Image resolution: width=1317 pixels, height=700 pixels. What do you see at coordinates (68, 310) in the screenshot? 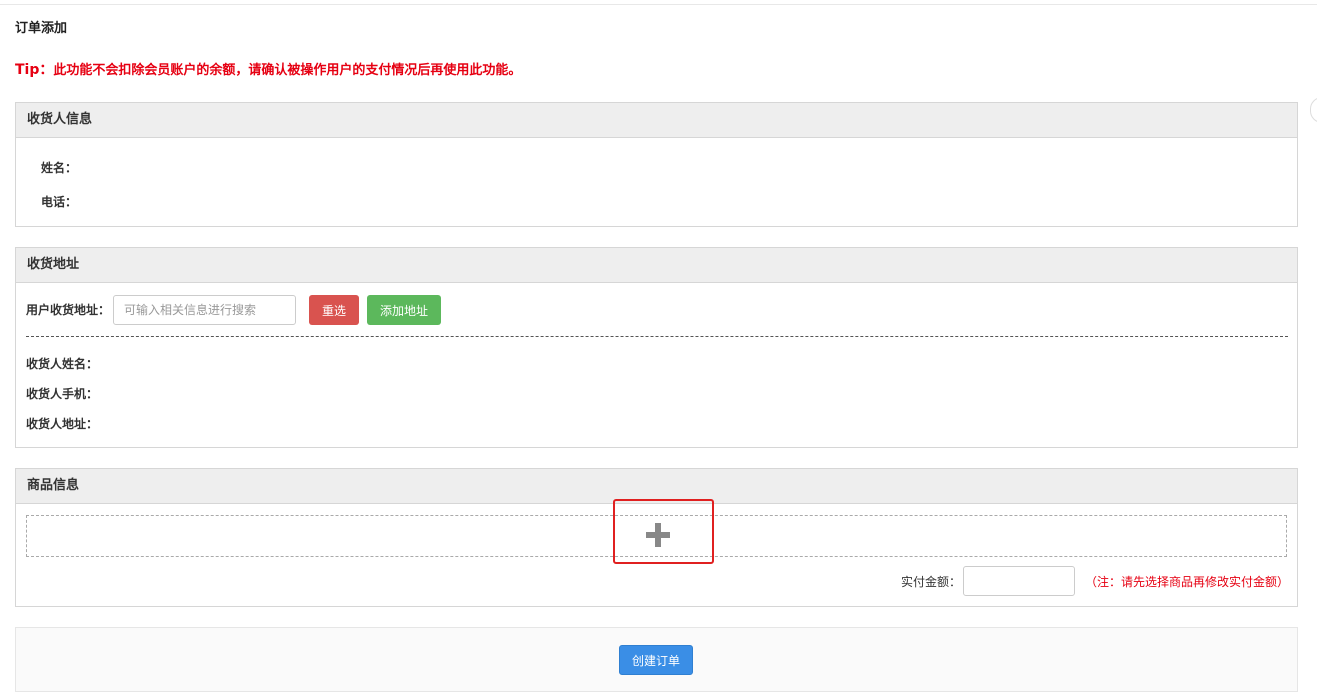
I see `address-search-label: 用户收货地址：` at bounding box center [68, 310].